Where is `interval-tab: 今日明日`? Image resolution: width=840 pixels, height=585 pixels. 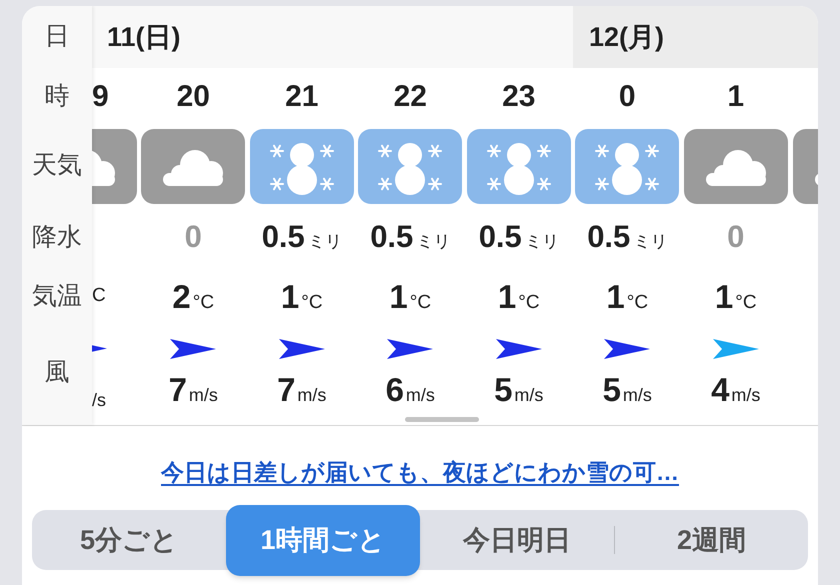
interval-tab: 今日明日 is located at coordinates (517, 540).